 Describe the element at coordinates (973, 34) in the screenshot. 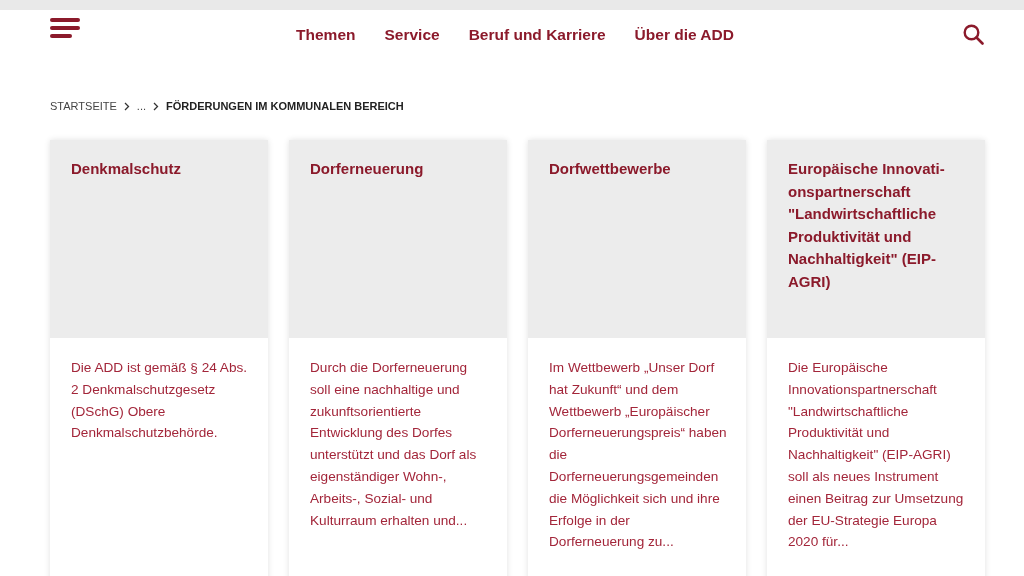

I see `search-icon` at that location.